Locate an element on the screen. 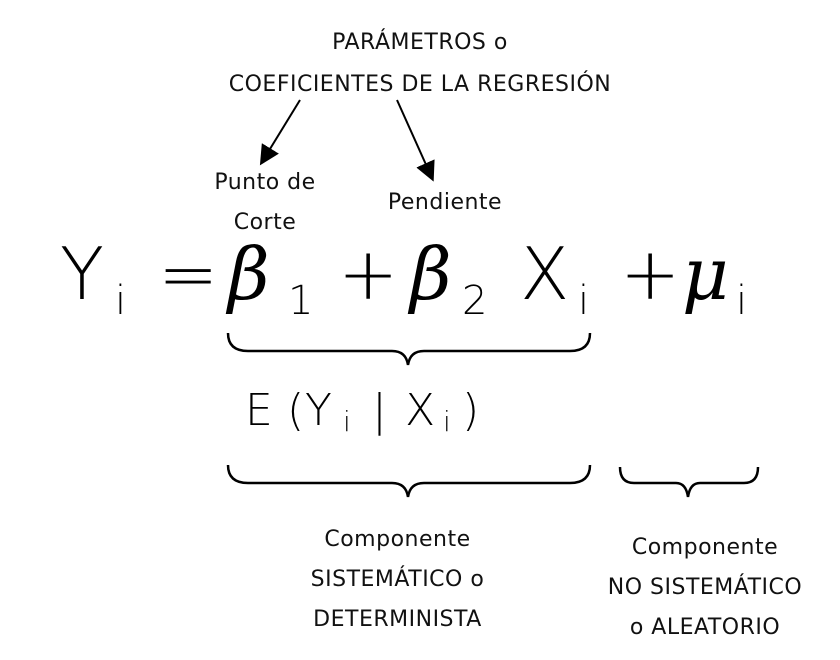  label-componente-no-sistematico-line2: NO SISTEMÁTICO is located at coordinates (705, 587).